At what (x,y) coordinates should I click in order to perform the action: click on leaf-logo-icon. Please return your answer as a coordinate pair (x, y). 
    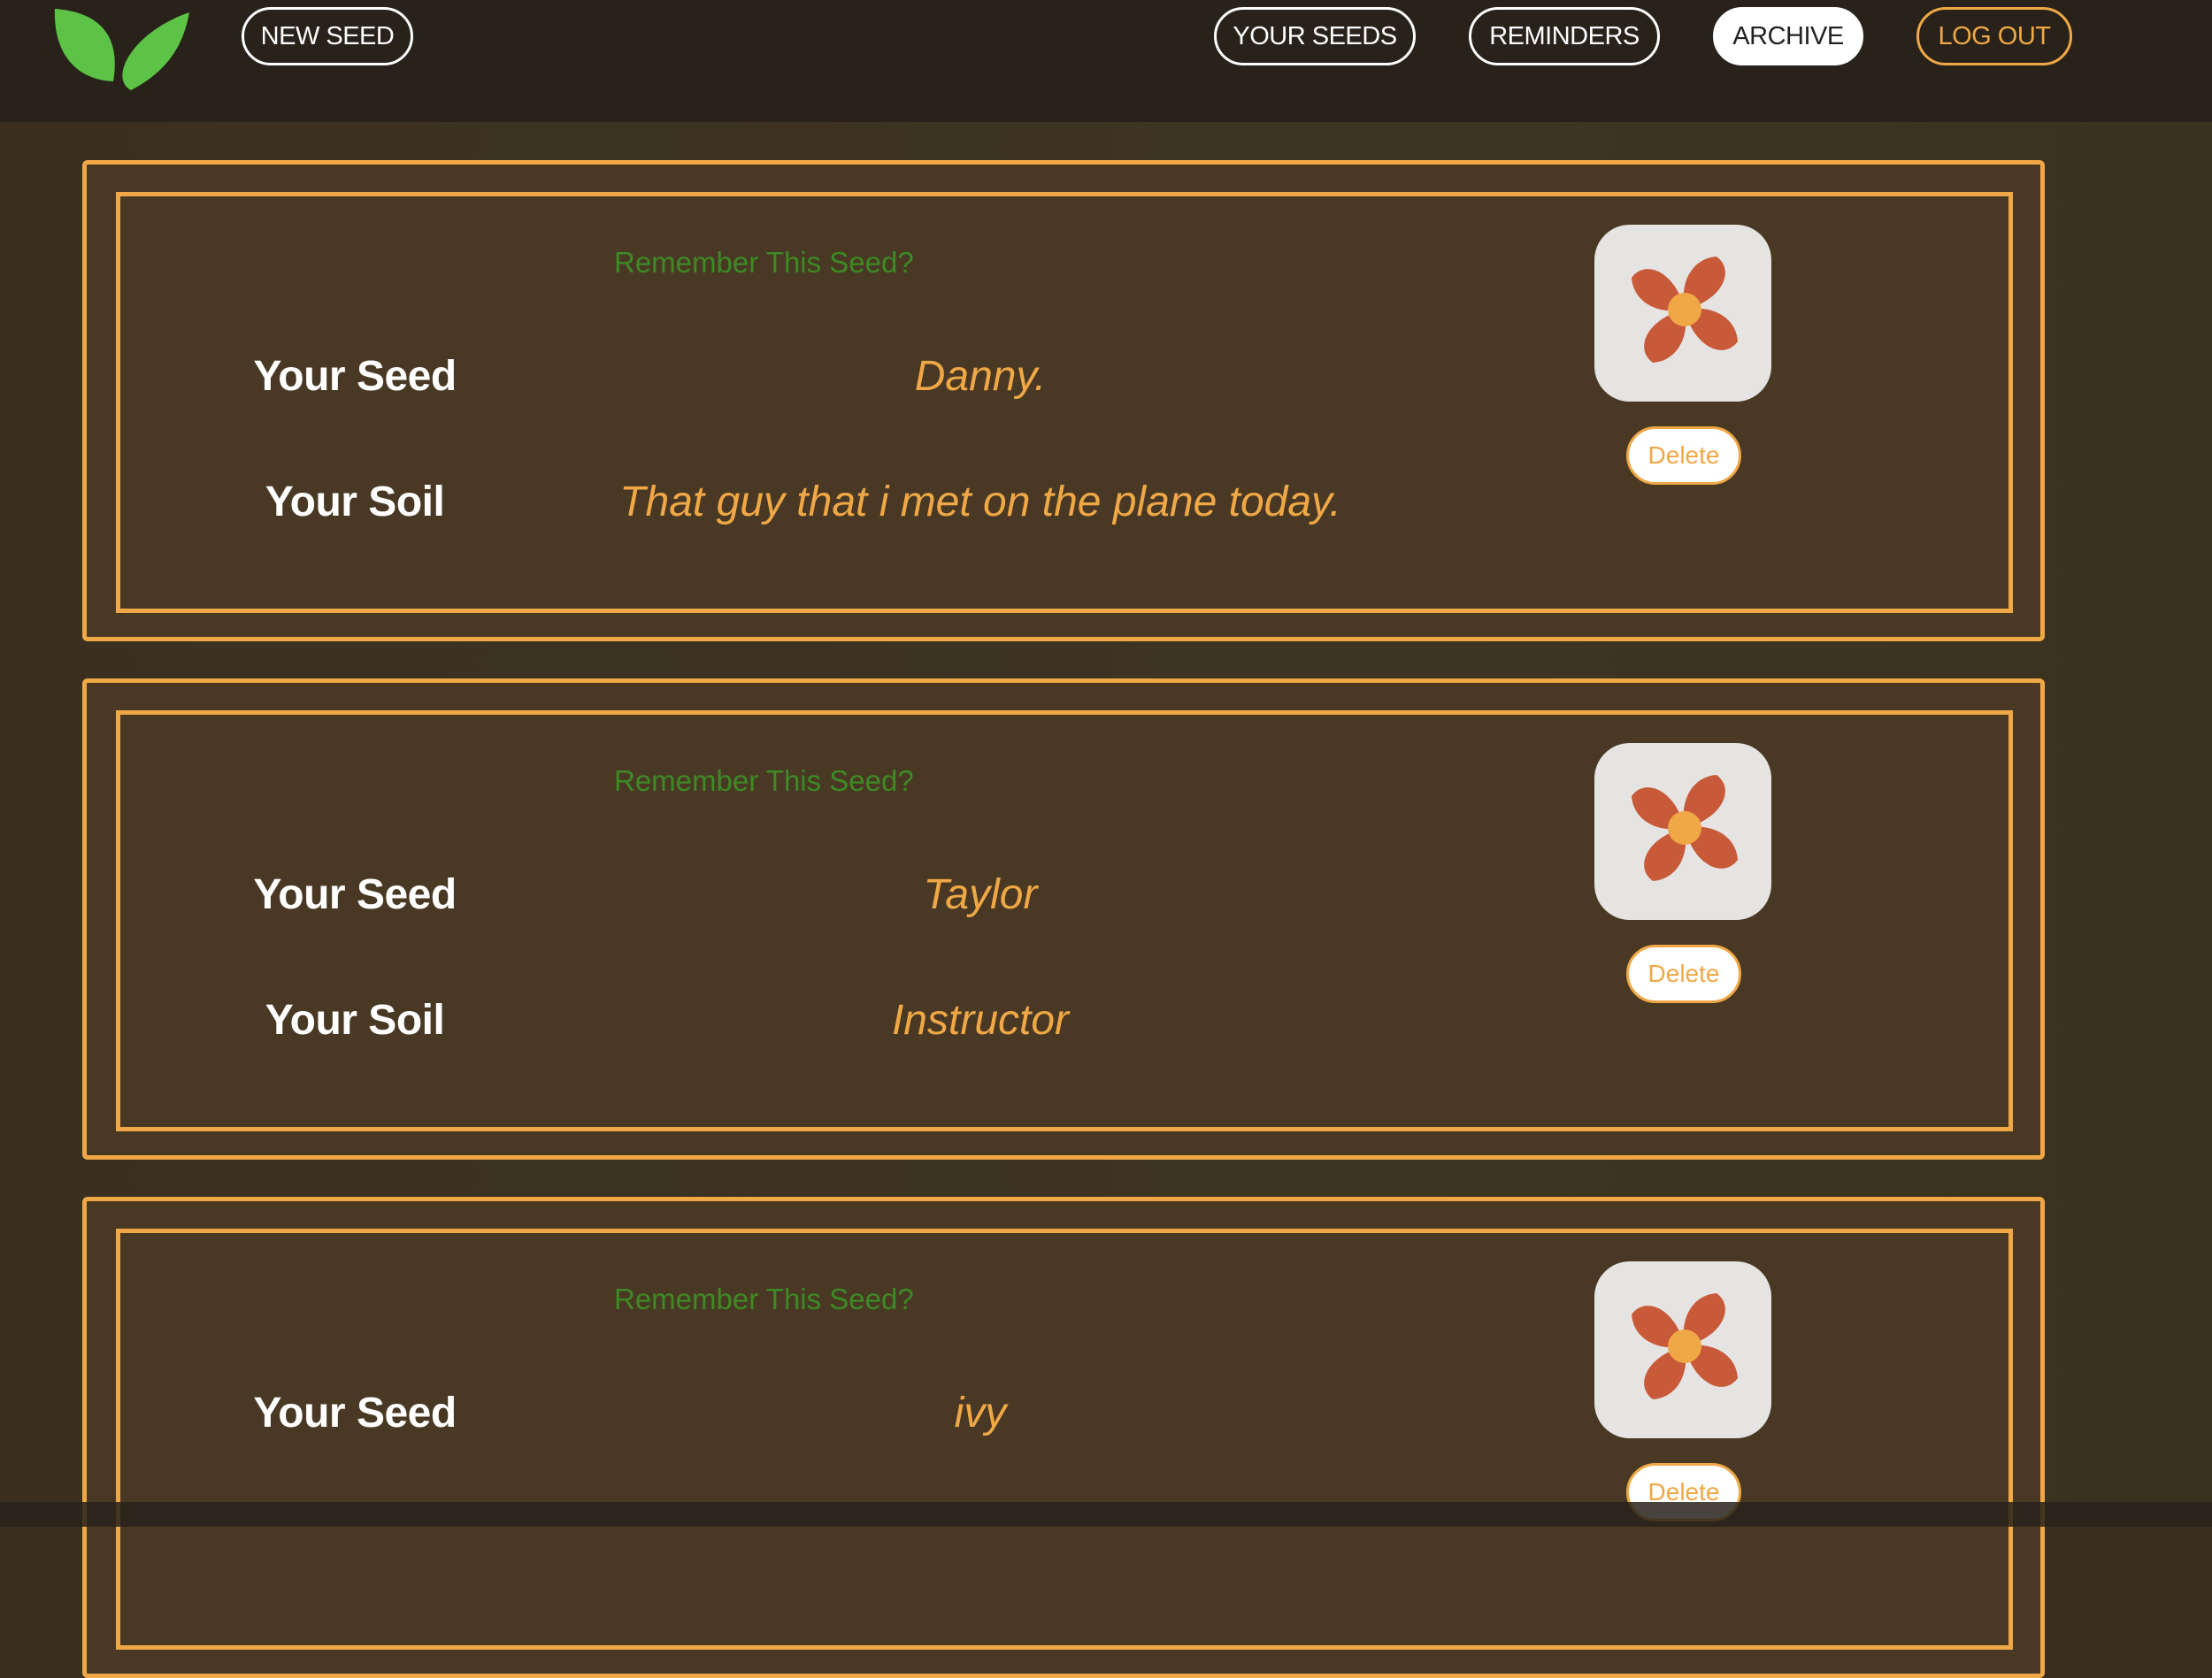
    Looking at the image, I should click on (122, 50).